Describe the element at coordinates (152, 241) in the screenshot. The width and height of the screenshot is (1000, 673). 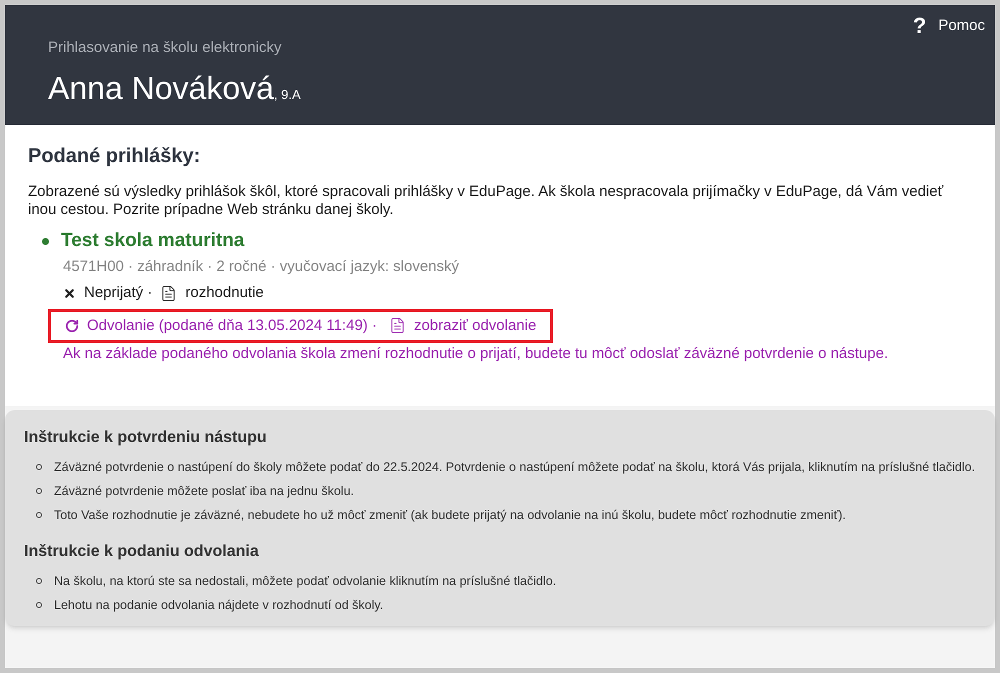
I see `school-name: Test skola maturitna` at that location.